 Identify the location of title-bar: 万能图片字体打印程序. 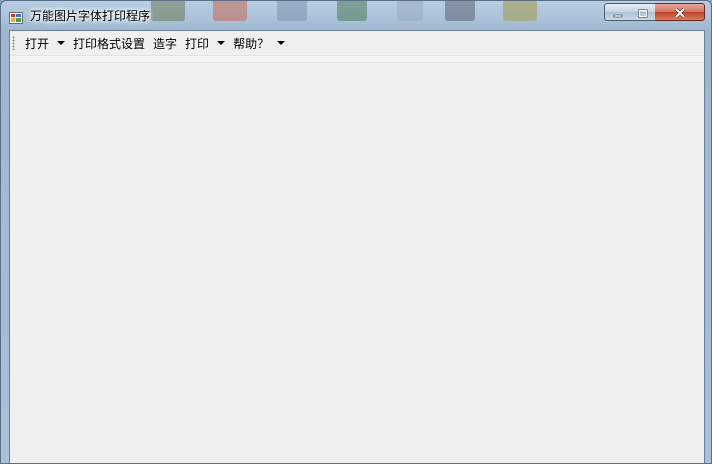
(356, 15).